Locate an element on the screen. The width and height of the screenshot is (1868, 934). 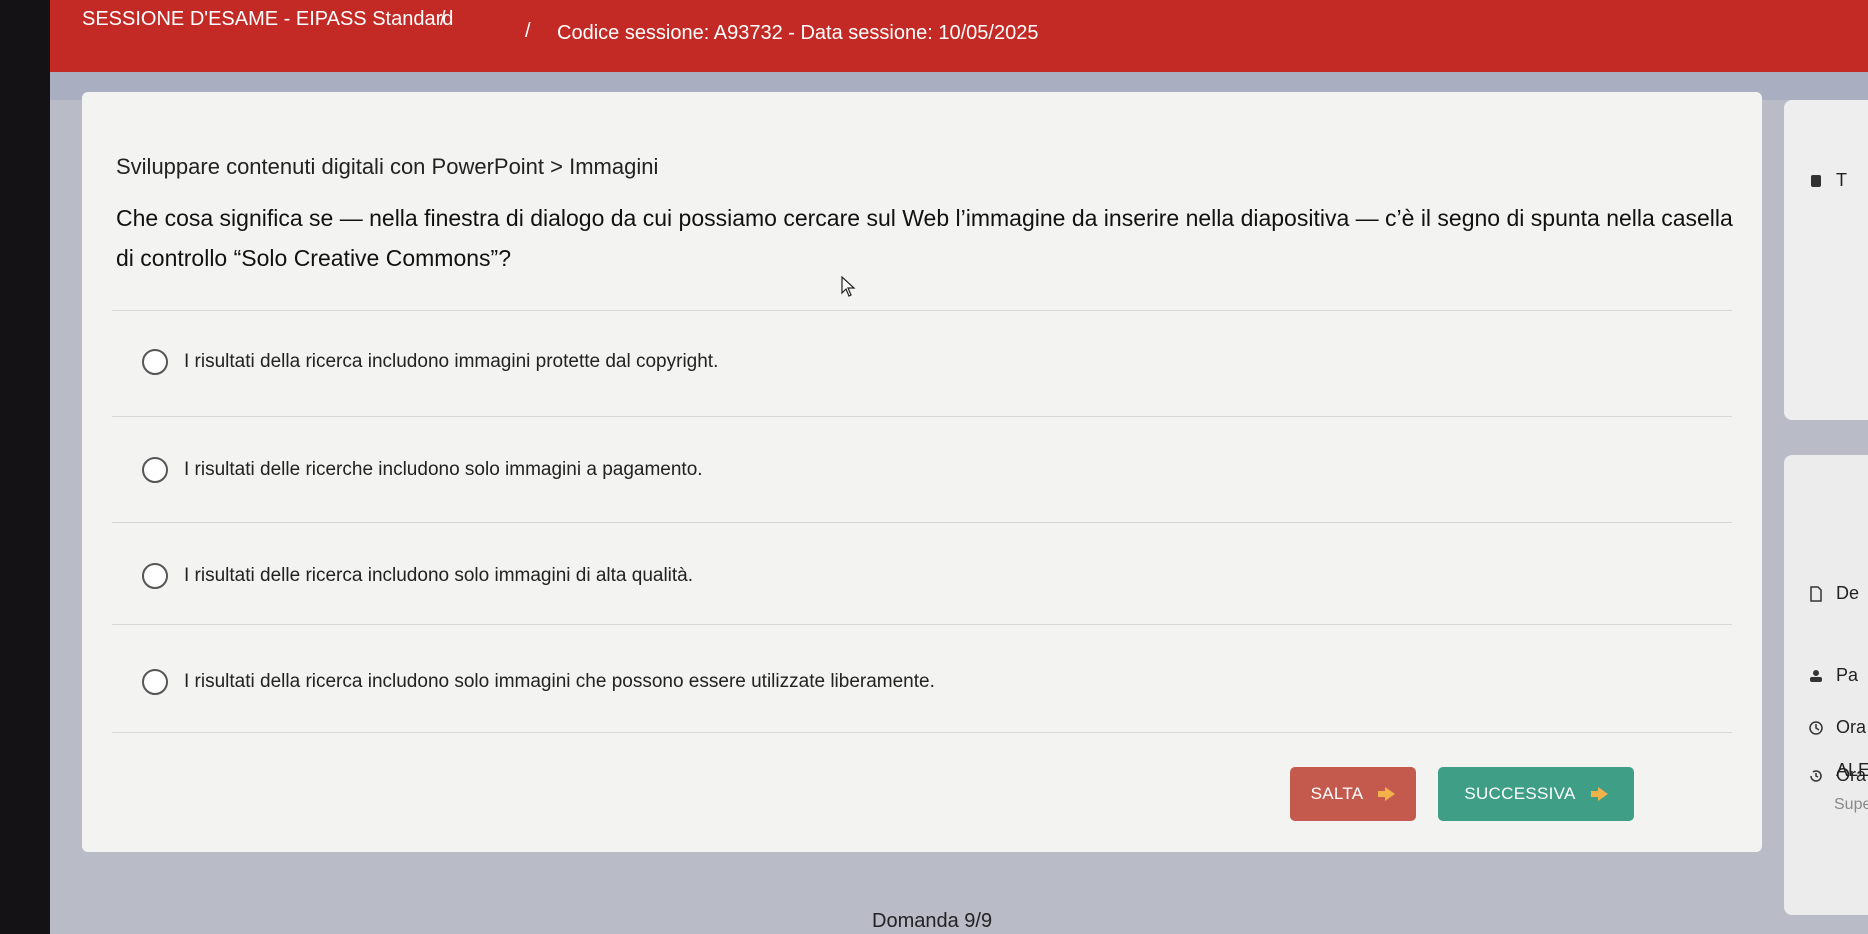
sidebar-top-label: T is located at coordinates (1841, 180).